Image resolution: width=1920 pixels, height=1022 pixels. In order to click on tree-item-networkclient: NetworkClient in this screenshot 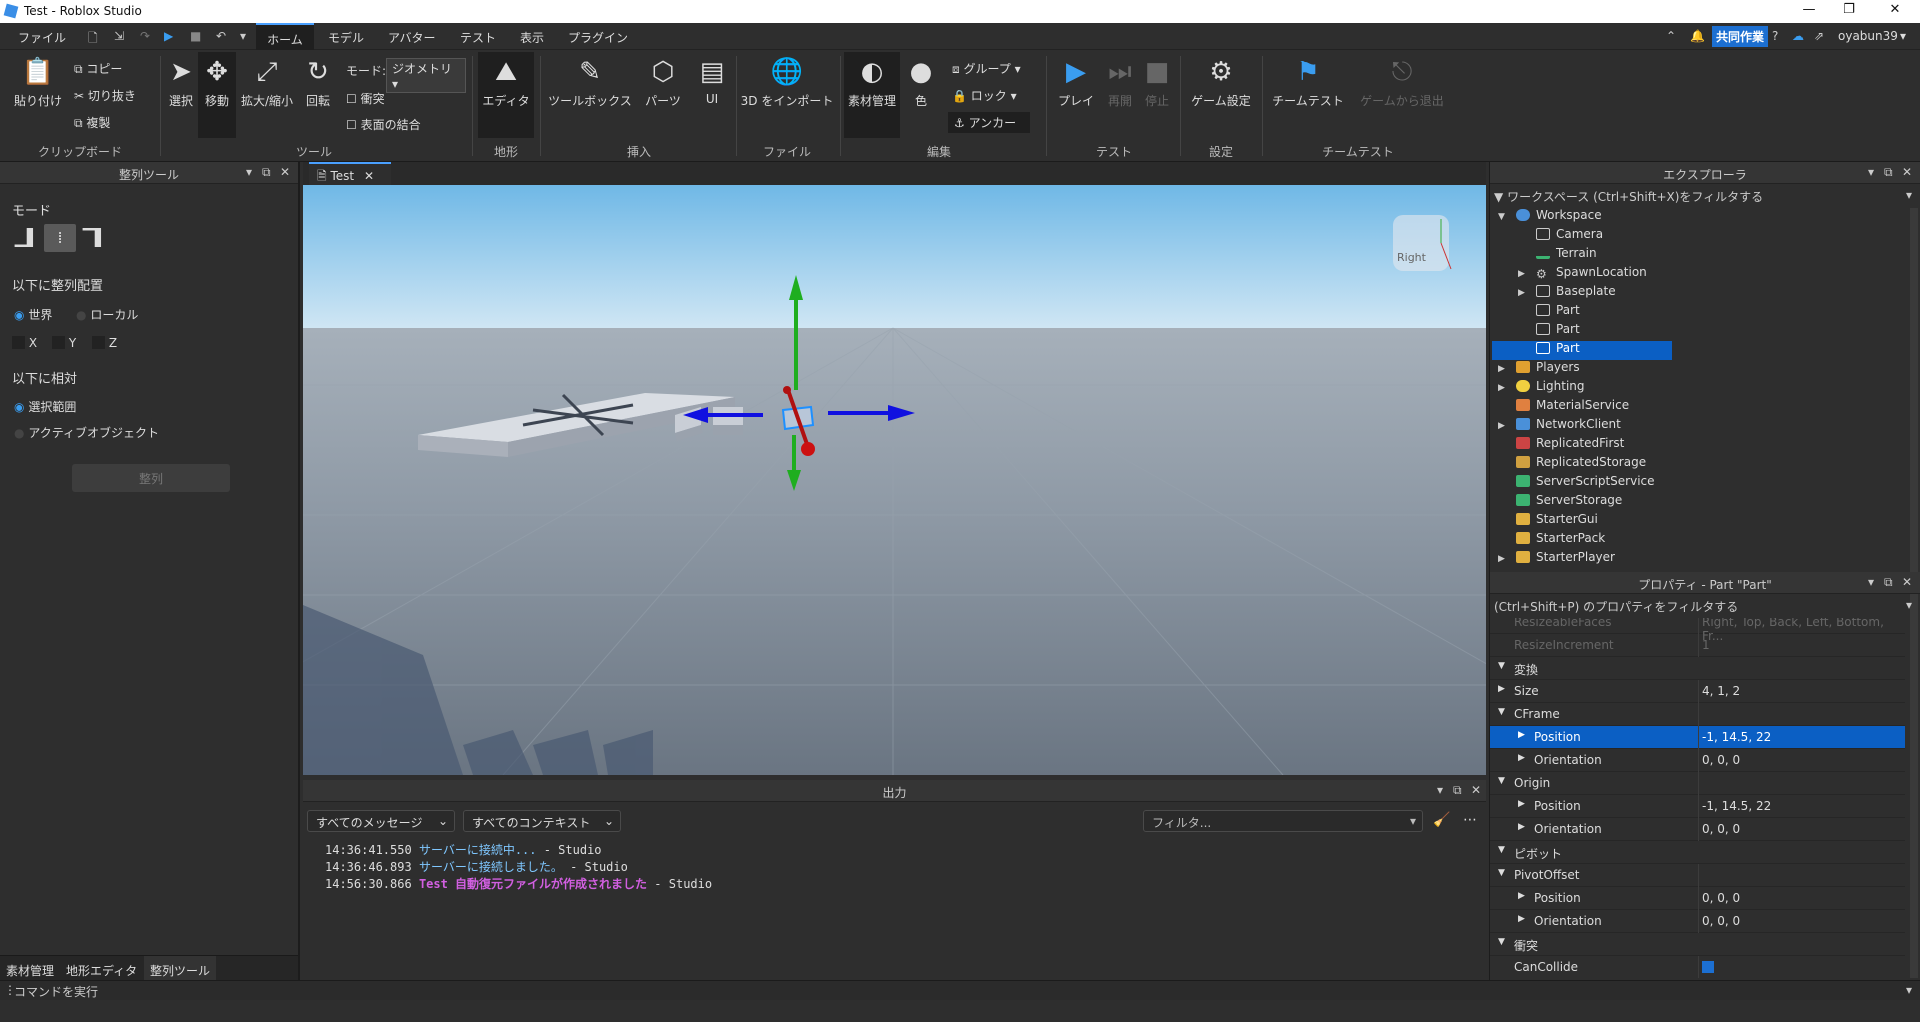, I will do `click(1568, 426)`.